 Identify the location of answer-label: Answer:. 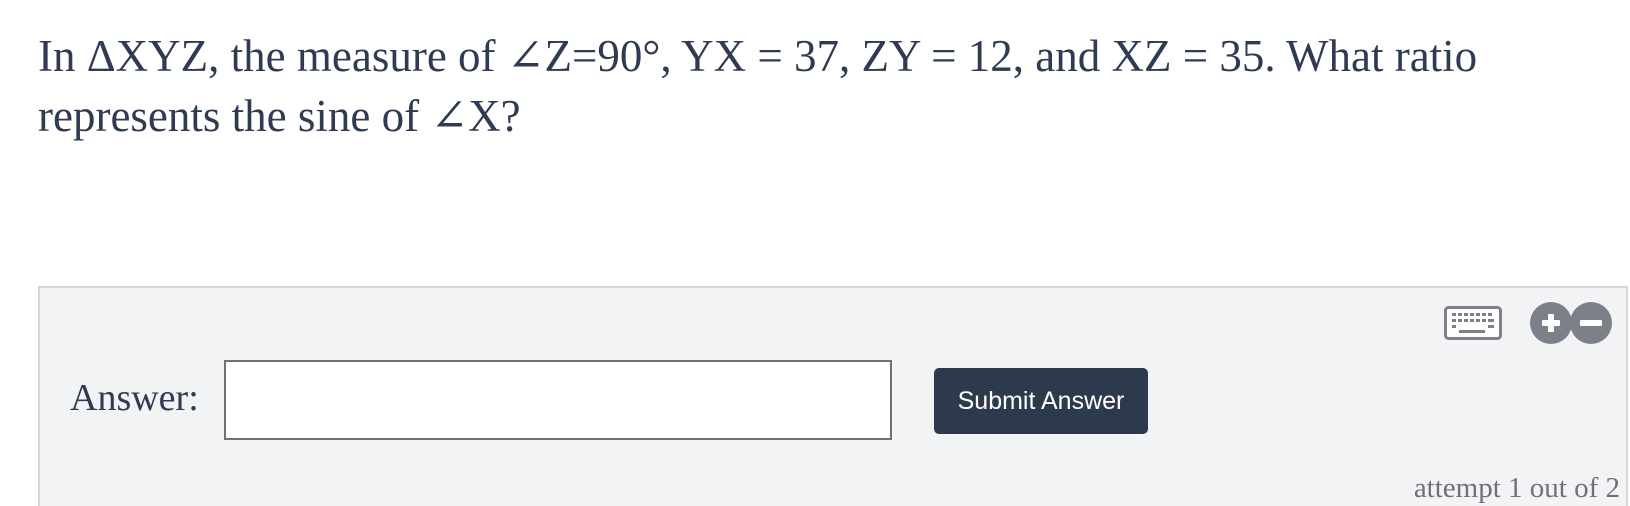
(134, 398).